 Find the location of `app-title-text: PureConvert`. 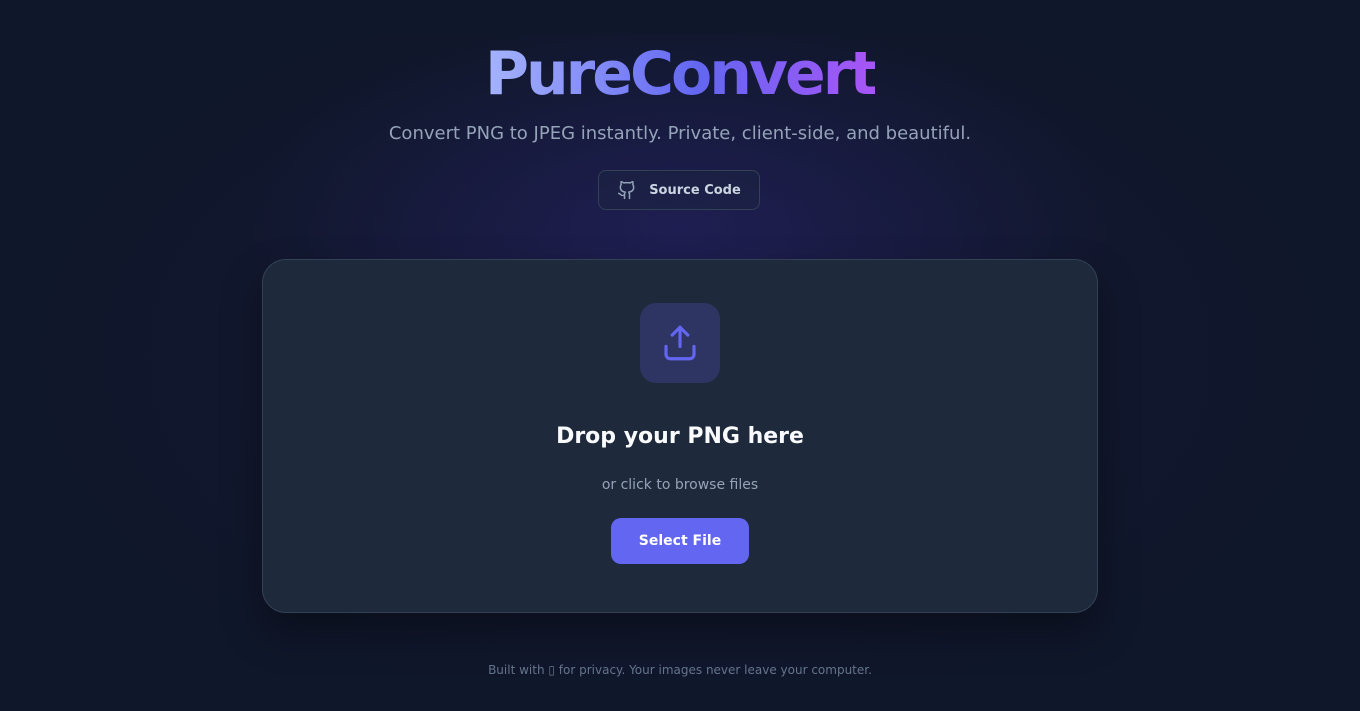

app-title-text: PureConvert is located at coordinates (681, 74).